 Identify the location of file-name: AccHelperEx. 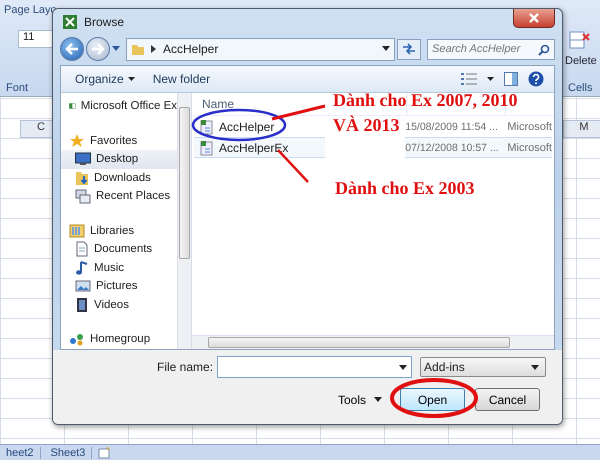
(260, 147).